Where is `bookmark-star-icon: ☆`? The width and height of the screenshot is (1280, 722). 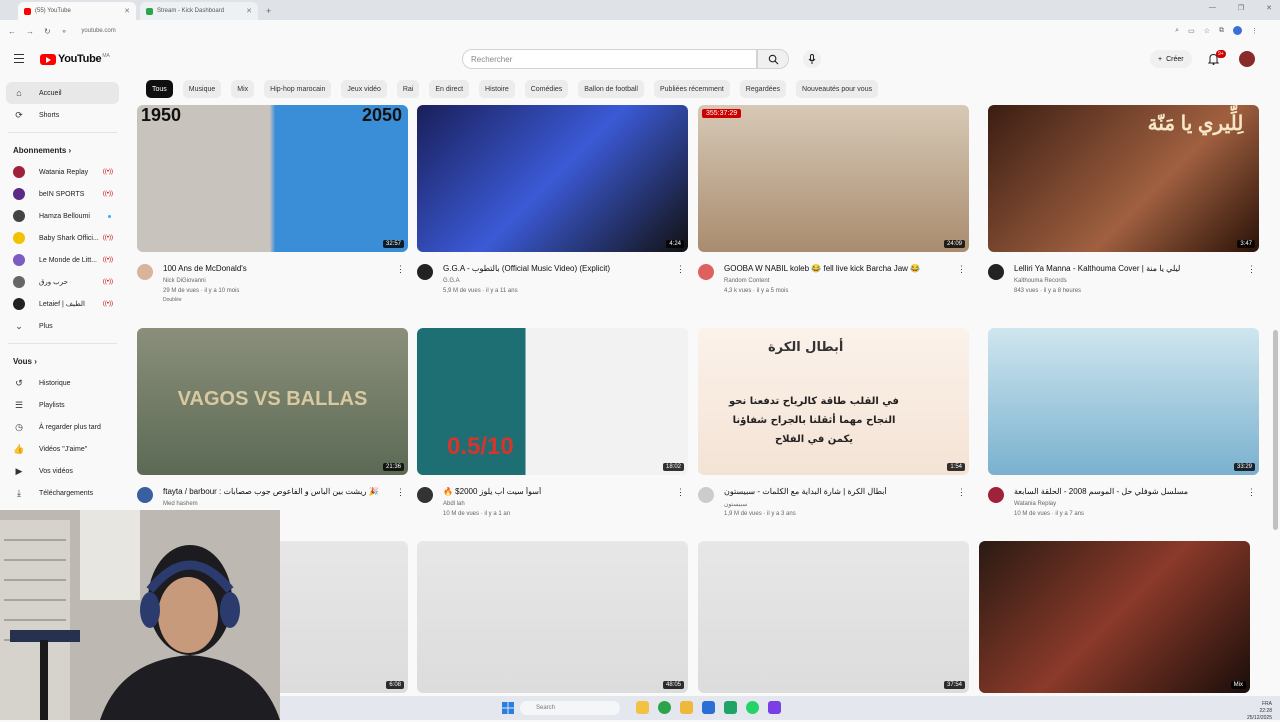 bookmark-star-icon: ☆ is located at coordinates (1207, 31).